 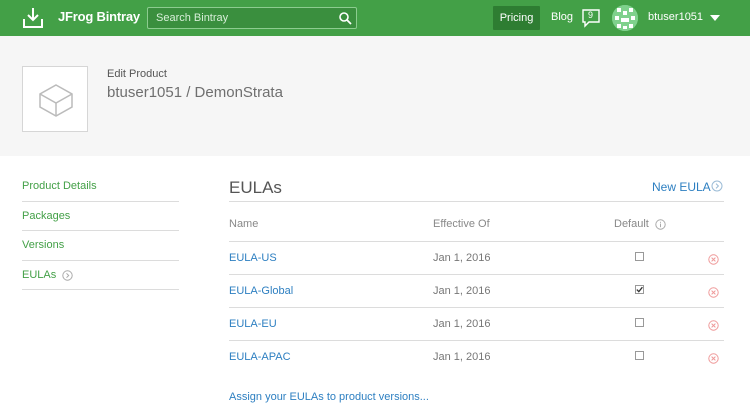 What do you see at coordinates (260, 357) in the screenshot?
I see `eula-name-link: EULA-APAC` at bounding box center [260, 357].